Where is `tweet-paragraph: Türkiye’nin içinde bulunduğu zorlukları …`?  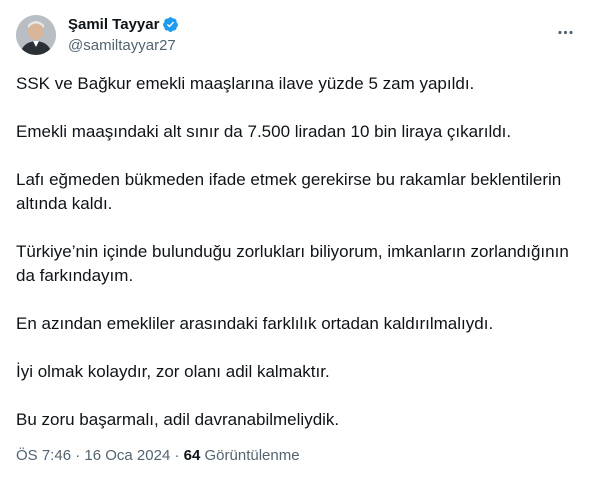 tweet-paragraph: Türkiye’nin içinde bulunduğu zorlukları … is located at coordinates (292, 263).